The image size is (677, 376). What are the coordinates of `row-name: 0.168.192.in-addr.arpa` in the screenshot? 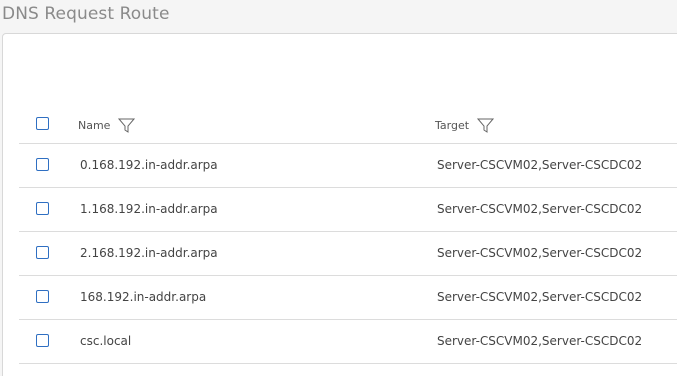 It's located at (149, 165).